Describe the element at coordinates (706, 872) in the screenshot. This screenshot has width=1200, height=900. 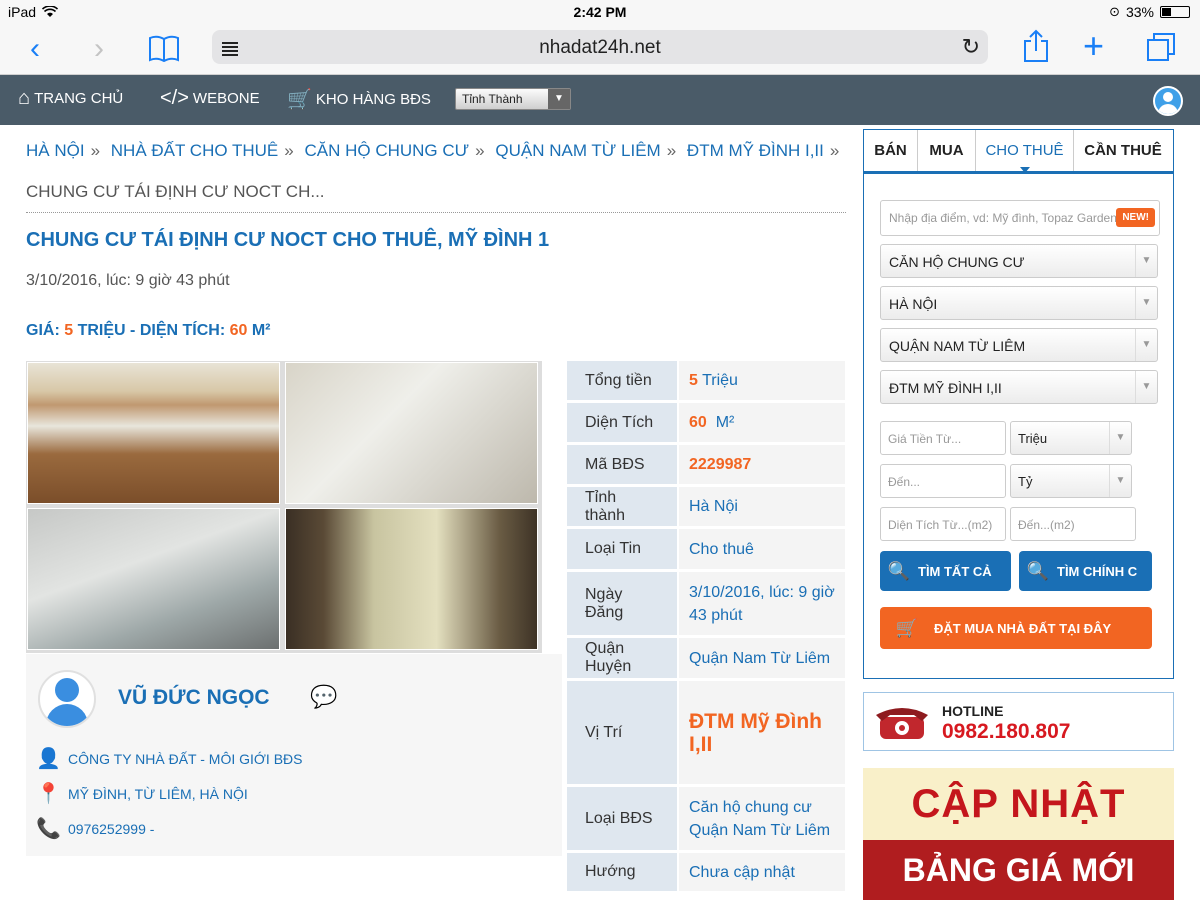
I see `table-row: Hướng Chưa cập nhật` at that location.